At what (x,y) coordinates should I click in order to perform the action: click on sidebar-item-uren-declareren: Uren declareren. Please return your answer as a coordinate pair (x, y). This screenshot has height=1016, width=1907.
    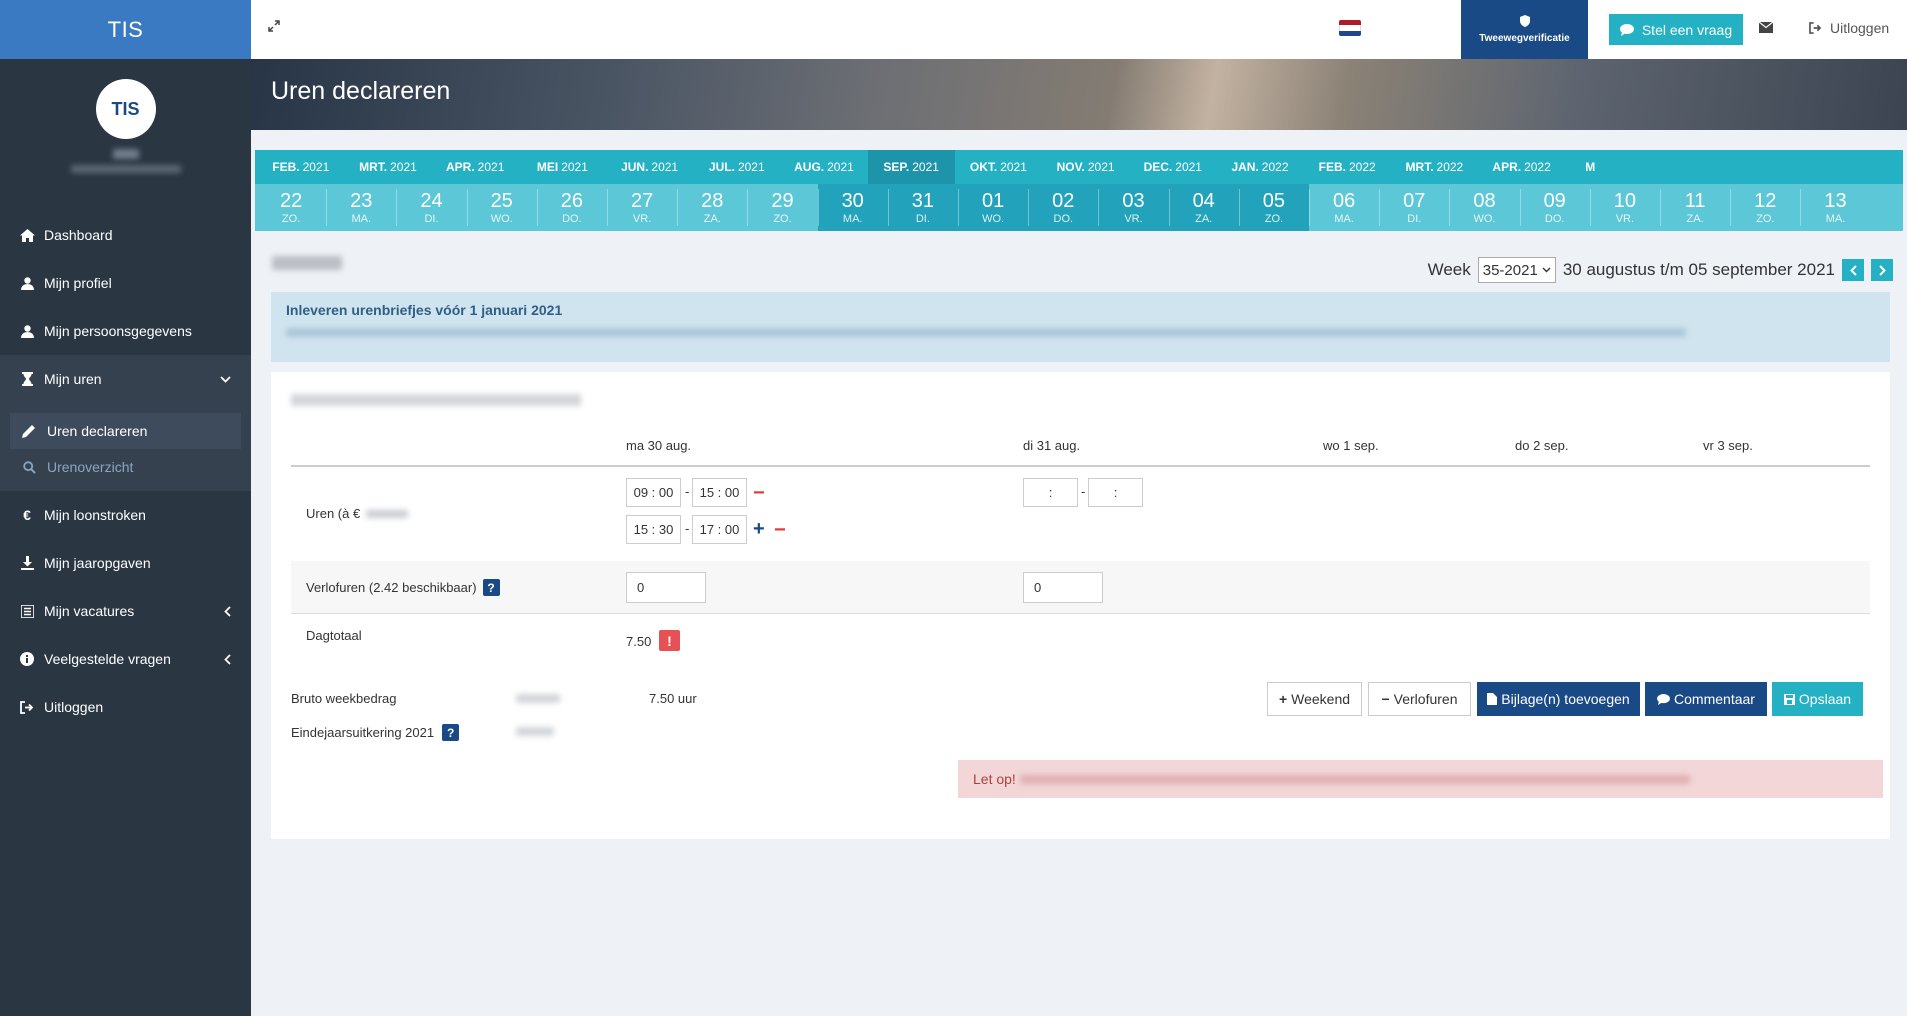
    Looking at the image, I should click on (125, 431).